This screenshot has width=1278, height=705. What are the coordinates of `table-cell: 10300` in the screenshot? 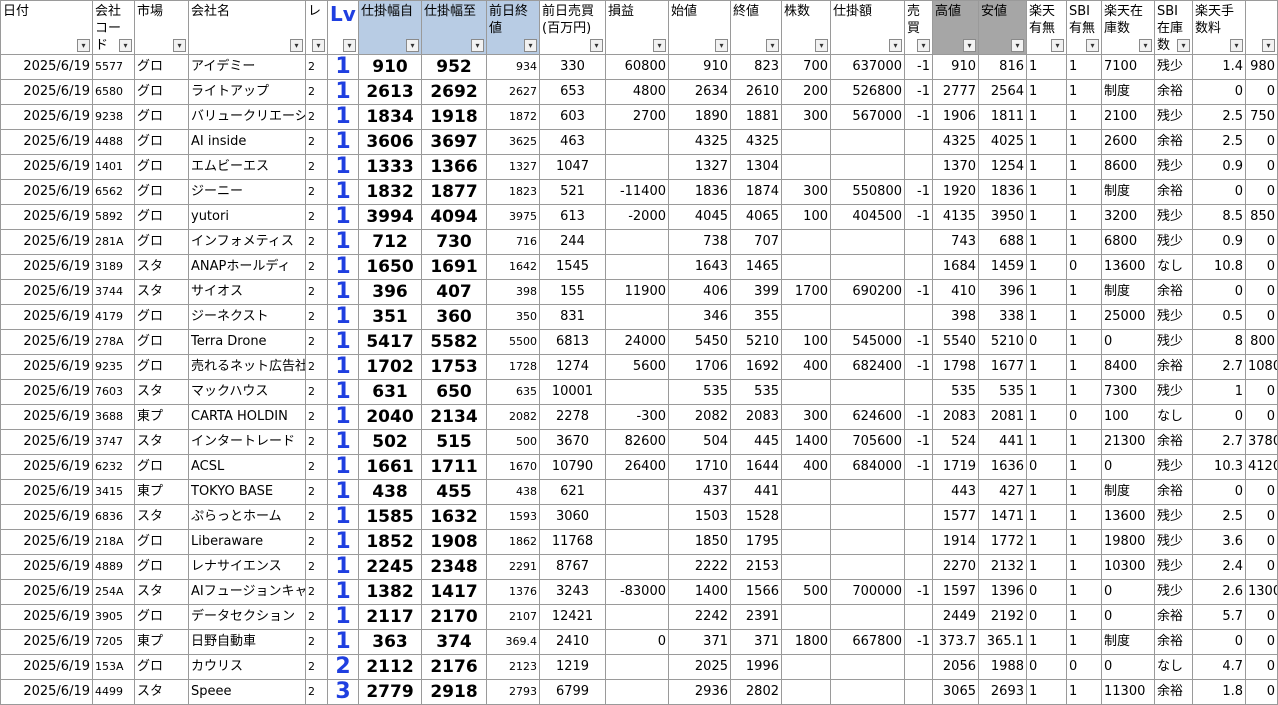 It's located at (1128, 567).